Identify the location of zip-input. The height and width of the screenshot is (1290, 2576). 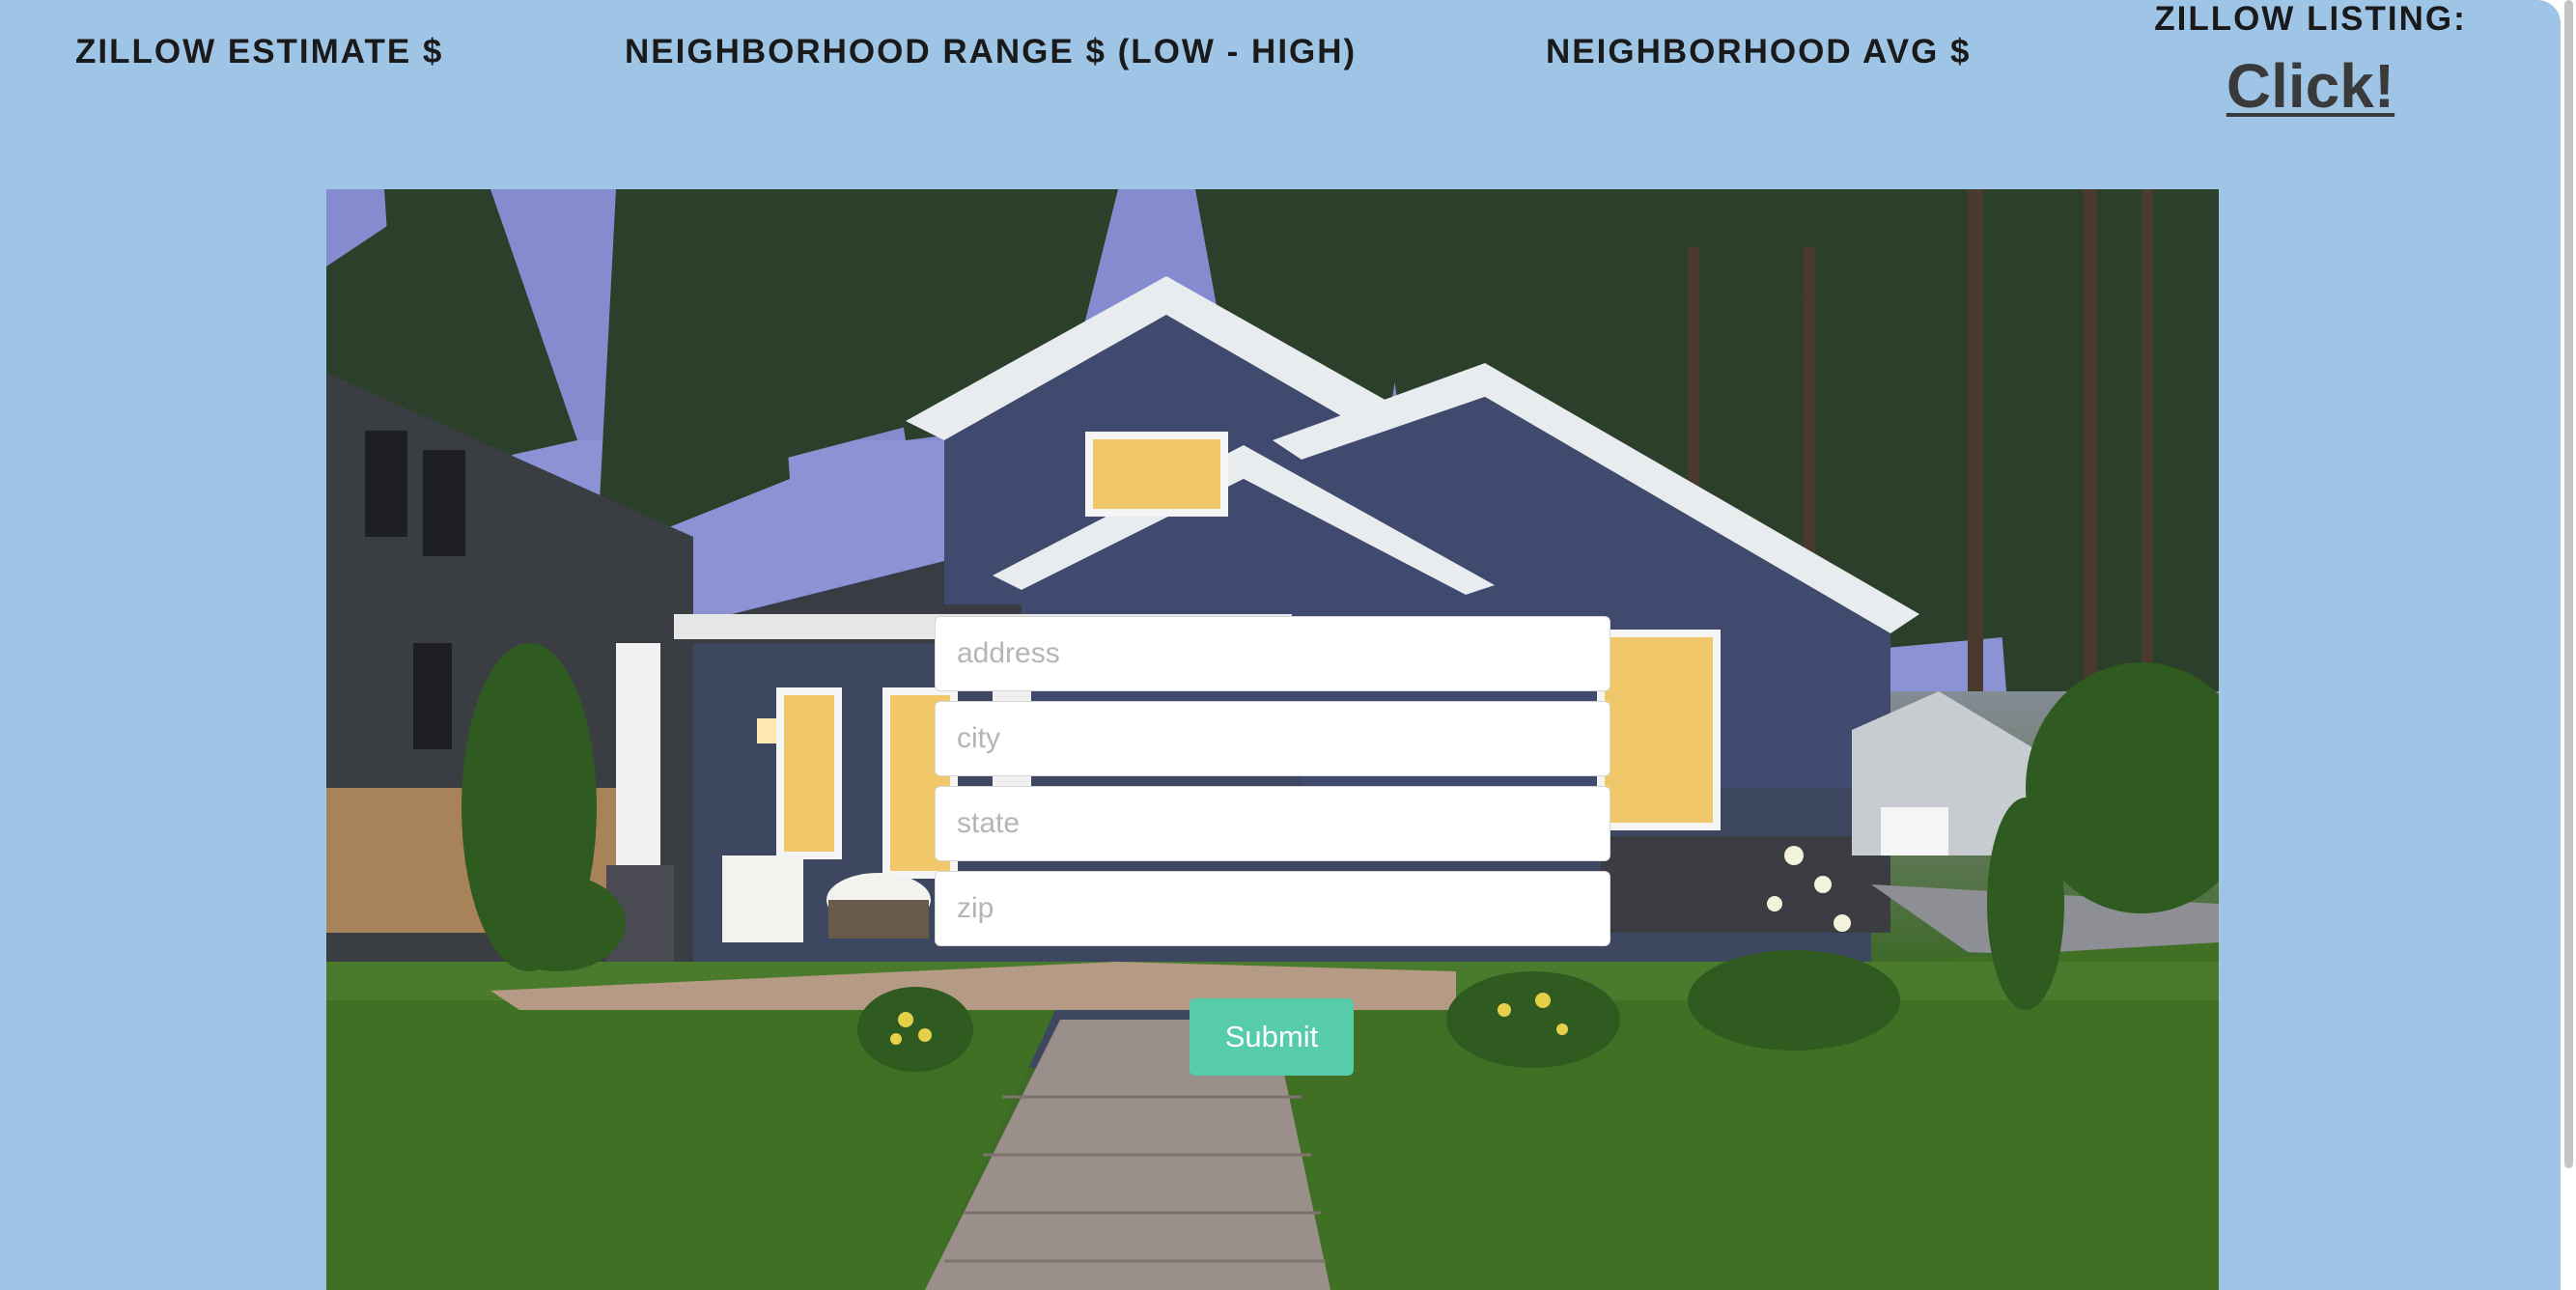
(1273, 908).